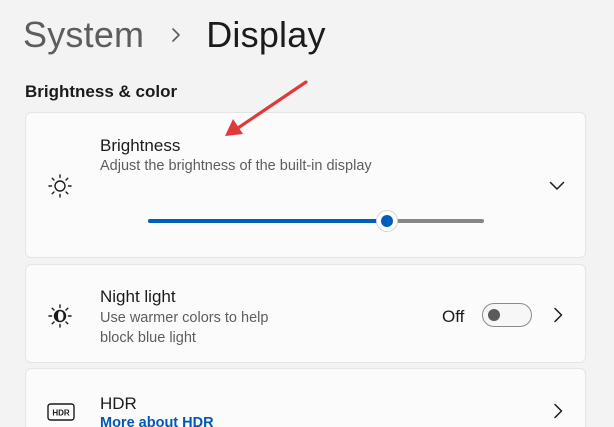  I want to click on hdr-card: HDR HDR More about HDR, so click(305, 397).